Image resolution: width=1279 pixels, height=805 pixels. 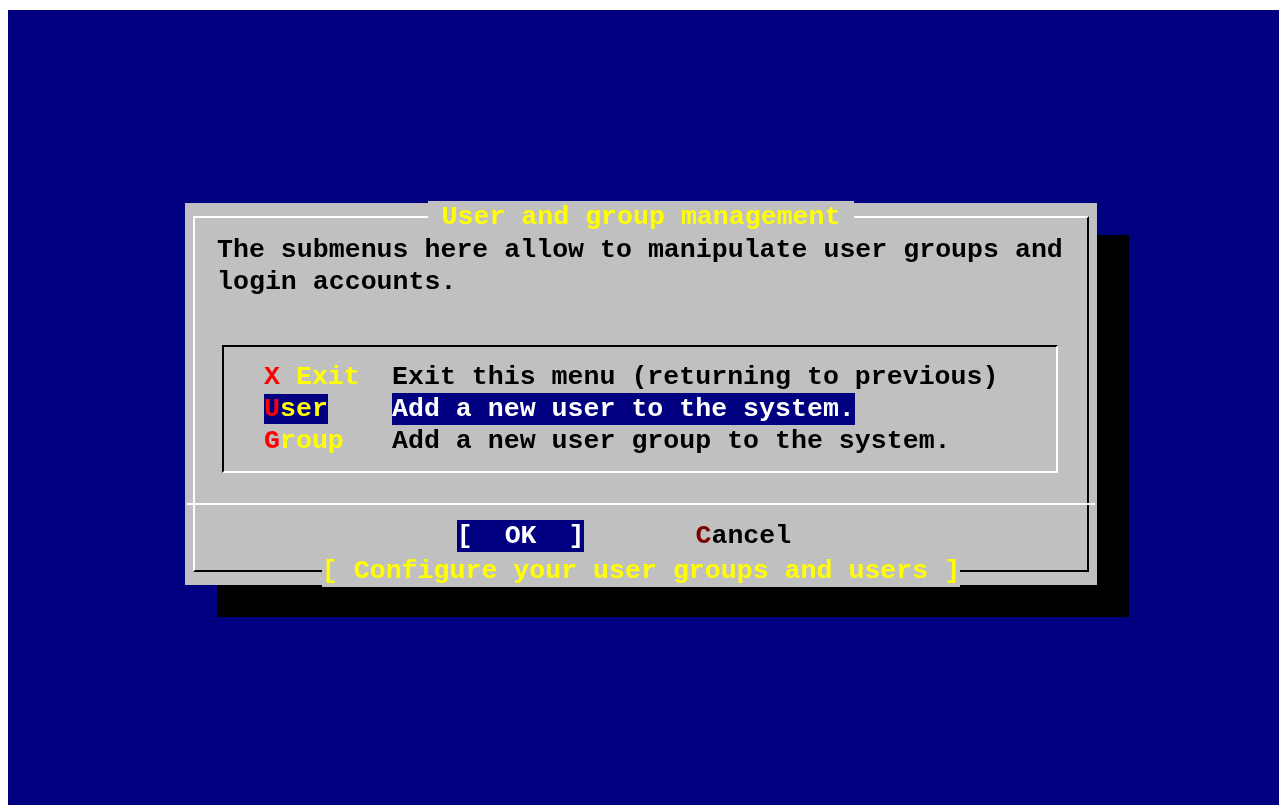 I want to click on ok-button: [ OK ], so click(x=520, y=536).